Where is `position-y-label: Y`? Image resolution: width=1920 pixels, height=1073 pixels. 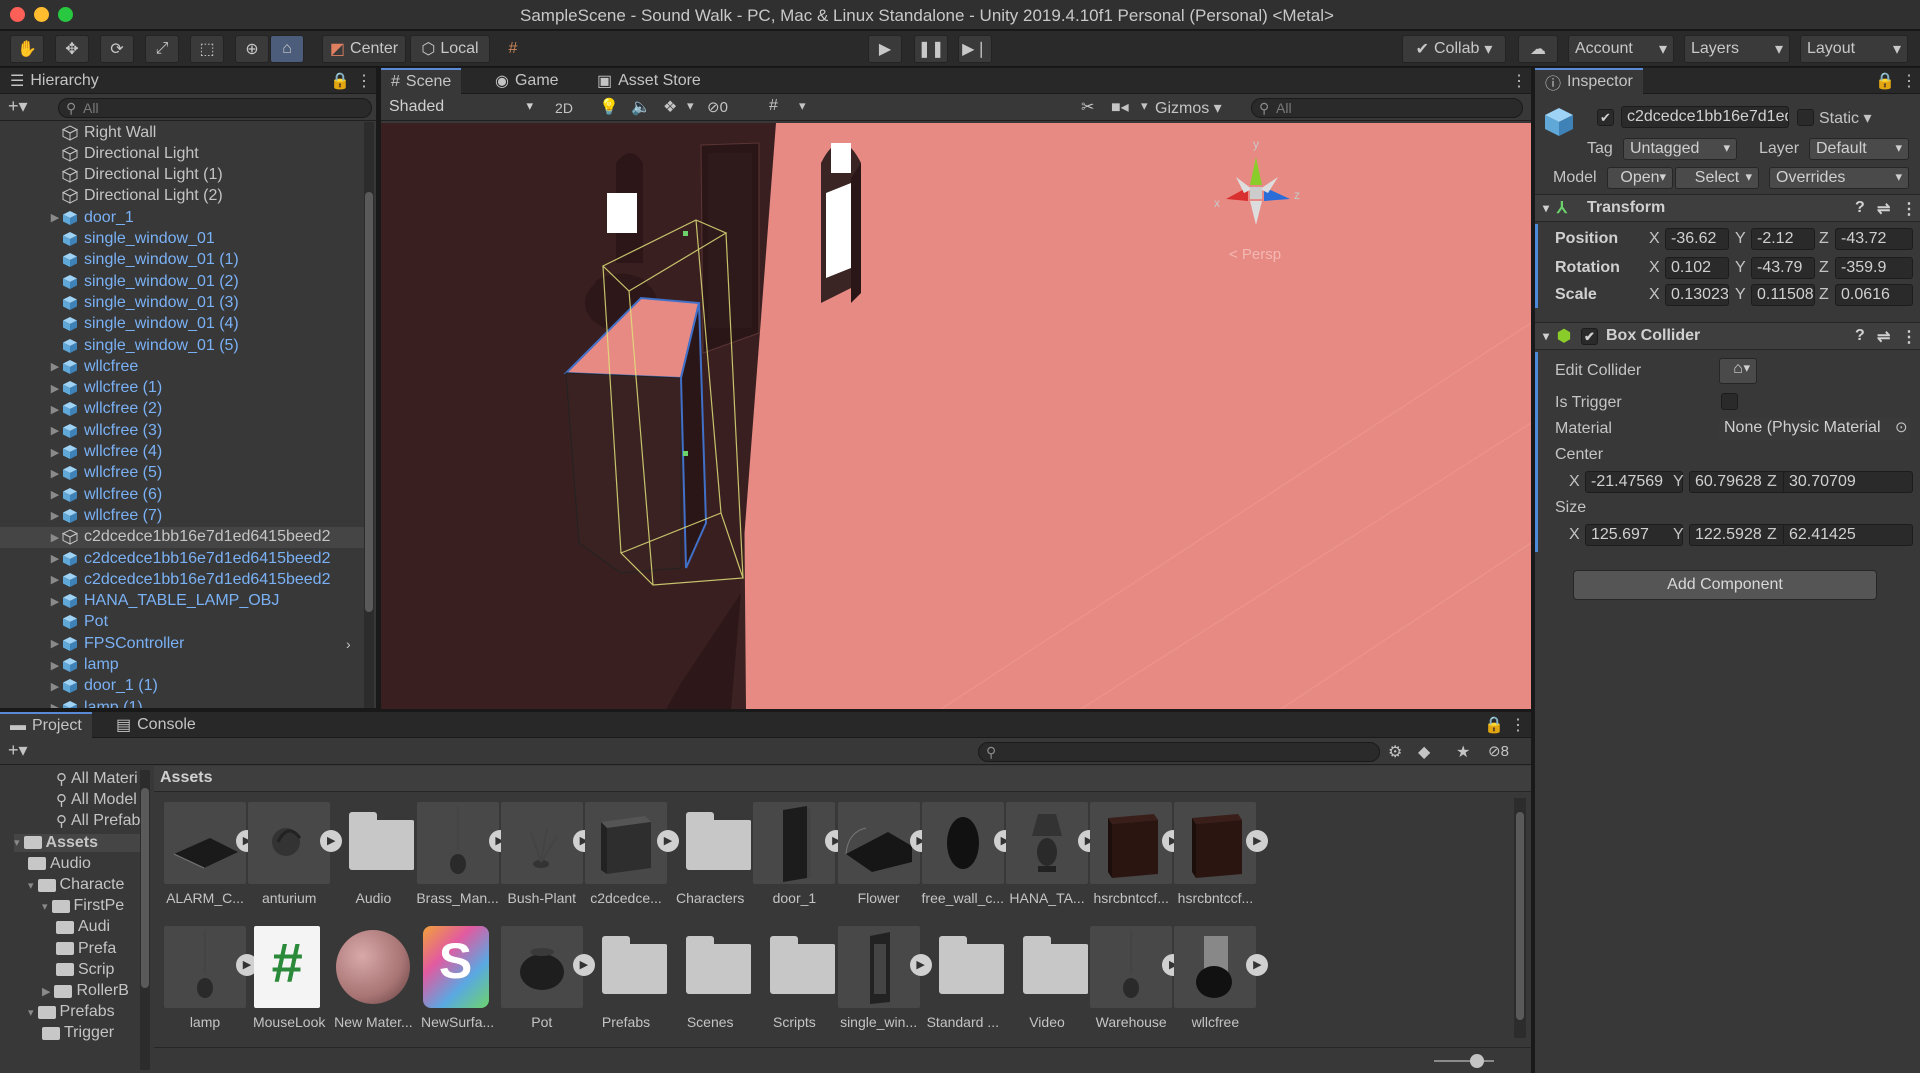
position-y-label: Y is located at coordinates (1740, 239).